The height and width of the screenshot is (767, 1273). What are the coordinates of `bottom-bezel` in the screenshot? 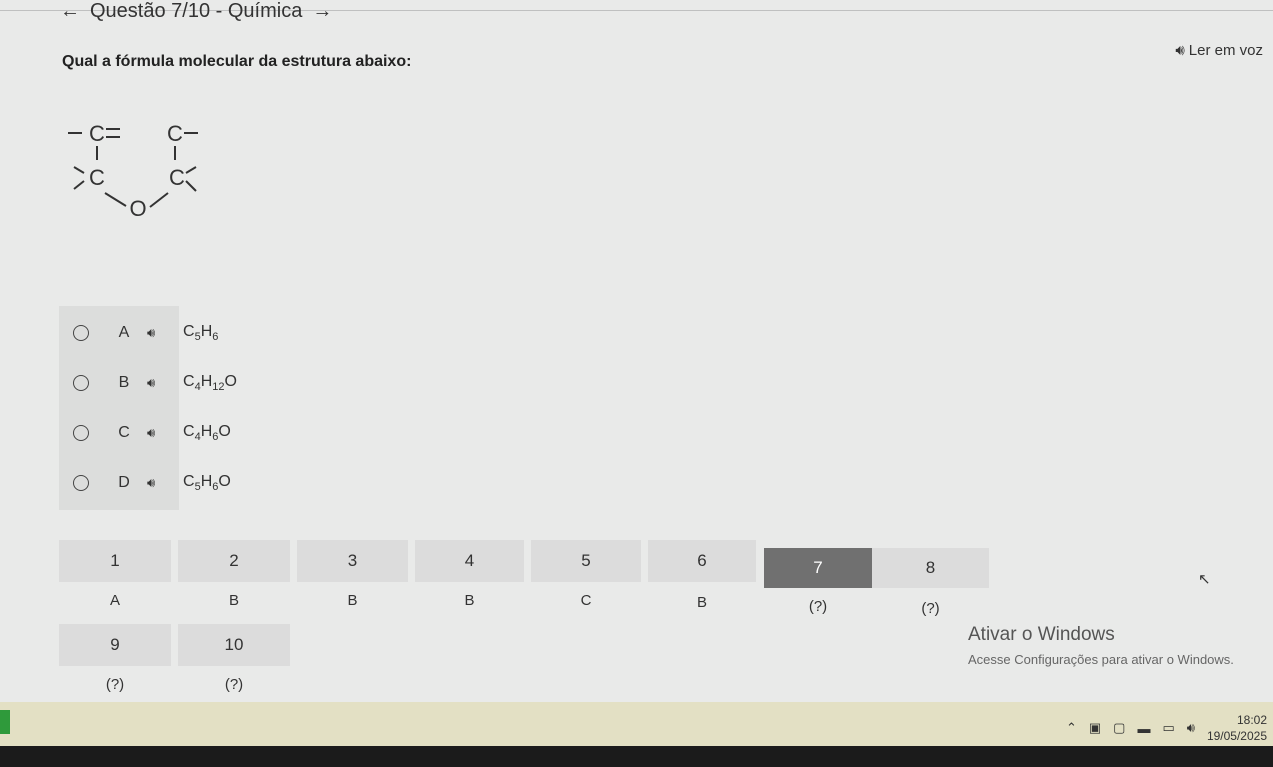 It's located at (636, 756).